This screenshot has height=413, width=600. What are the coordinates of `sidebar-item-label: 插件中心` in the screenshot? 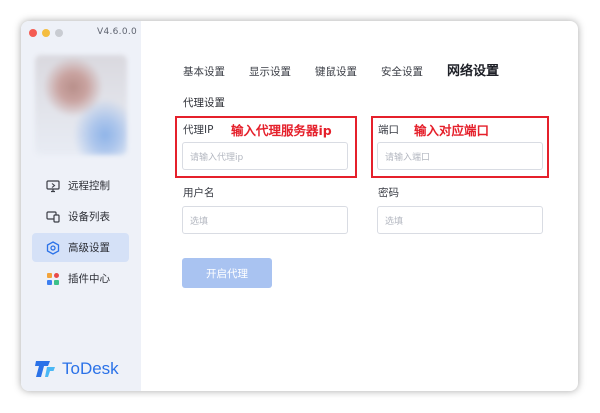 It's located at (89, 279).